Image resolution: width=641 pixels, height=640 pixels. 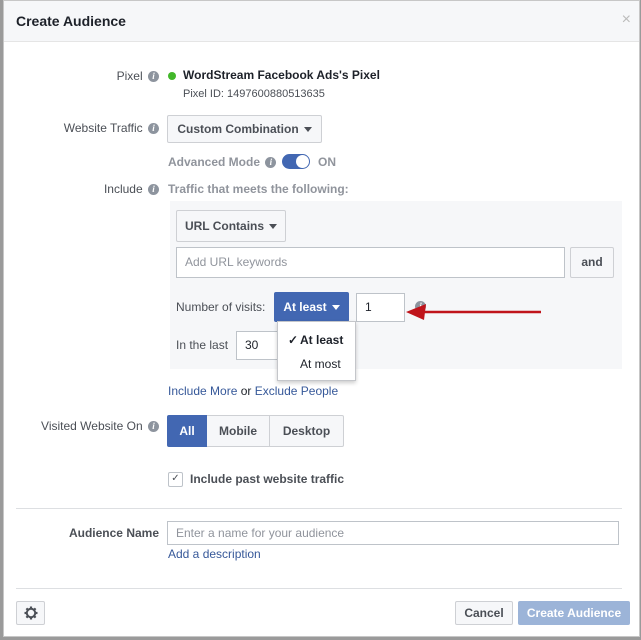 I want to click on advanced-mode-state: ON, so click(x=327, y=162).